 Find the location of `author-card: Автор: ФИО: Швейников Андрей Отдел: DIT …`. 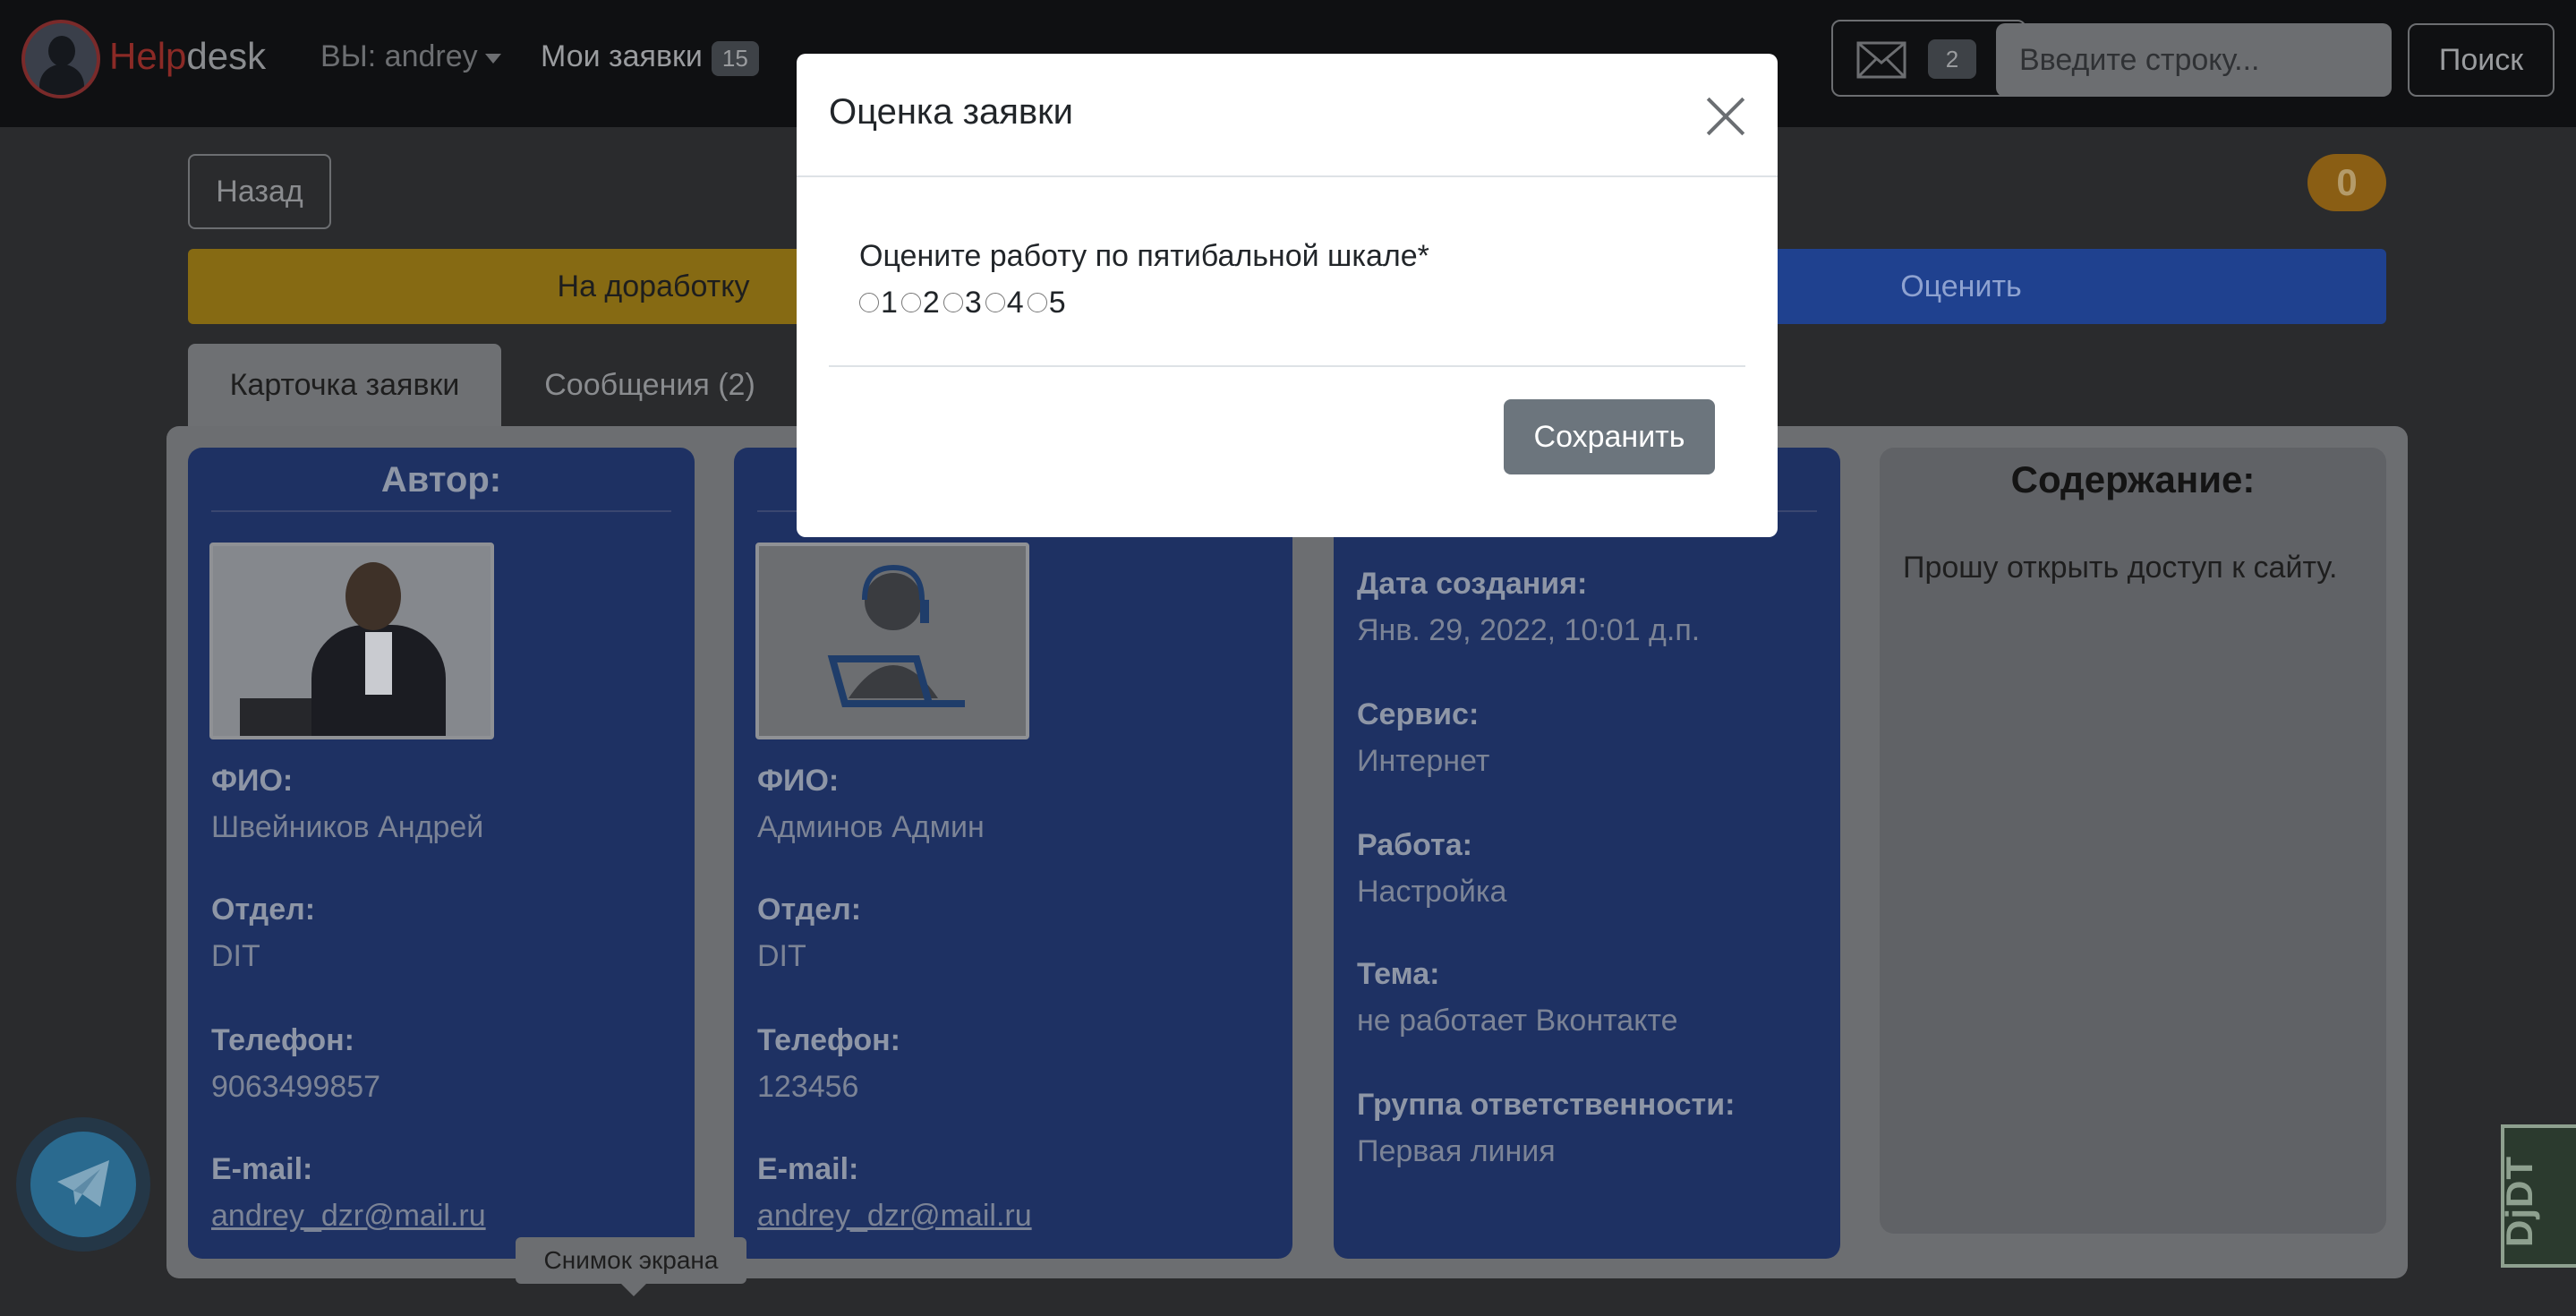

author-card: Автор: ФИО: Швейников Андрей Отдел: DIT … is located at coordinates (441, 853).